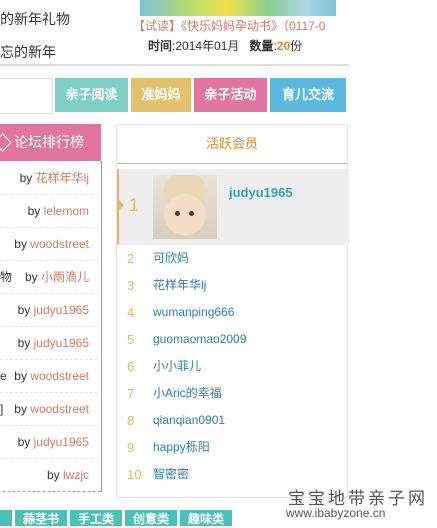 Image resolution: width=437 pixels, height=528 pixels. Describe the element at coordinates (243, 46) in the screenshot. I see `book-meta: 时间:2014年01月 数量:20份` at that location.